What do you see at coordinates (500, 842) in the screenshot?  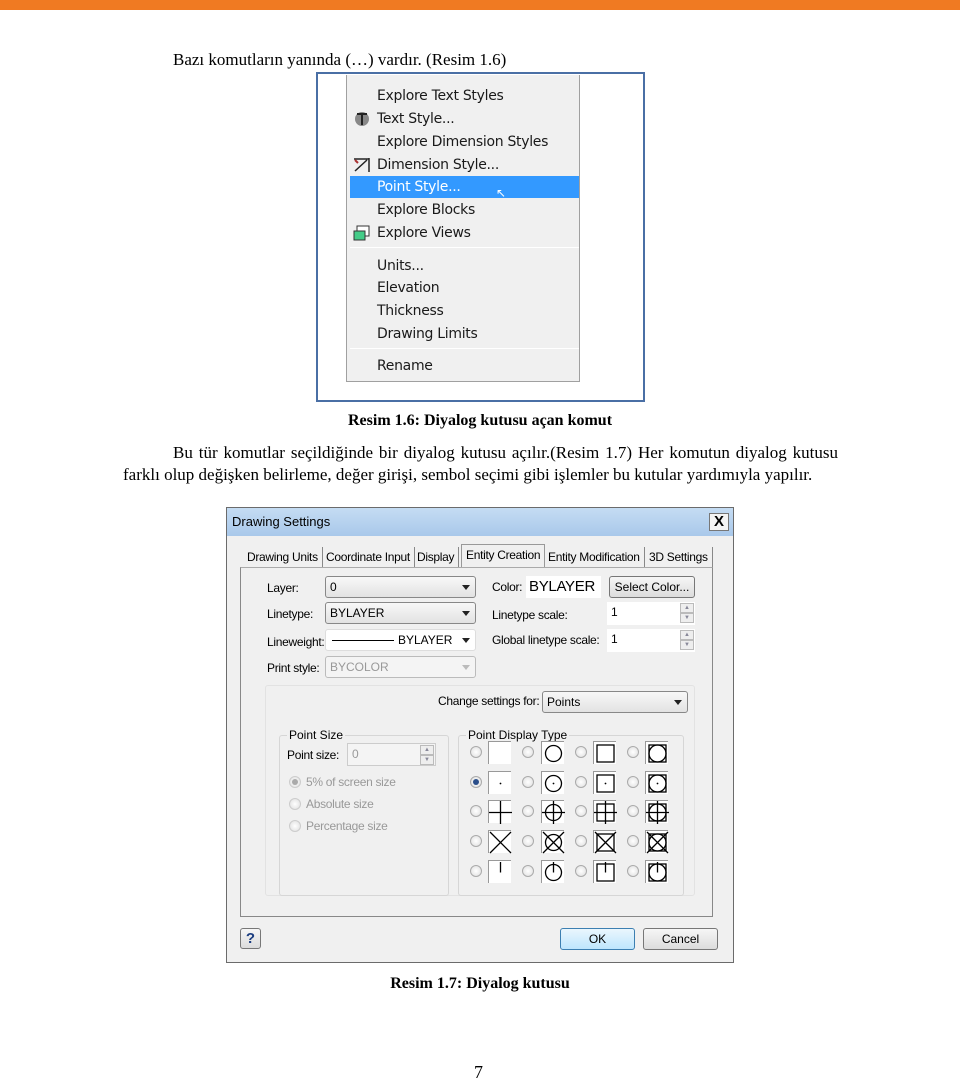 I see `point-type-cross-plain-icon` at bounding box center [500, 842].